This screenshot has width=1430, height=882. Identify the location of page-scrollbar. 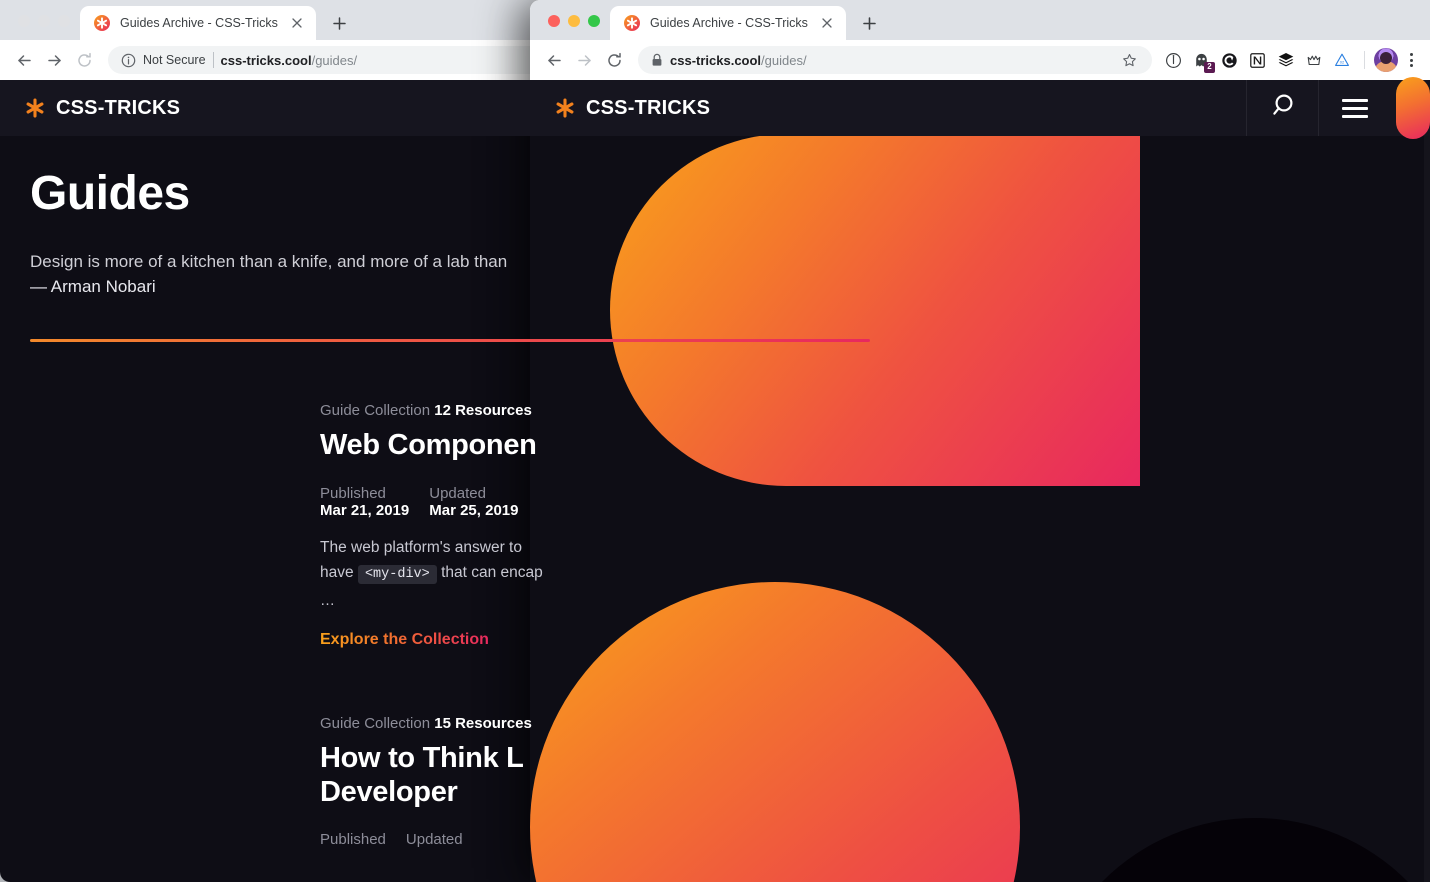
(1427, 509).